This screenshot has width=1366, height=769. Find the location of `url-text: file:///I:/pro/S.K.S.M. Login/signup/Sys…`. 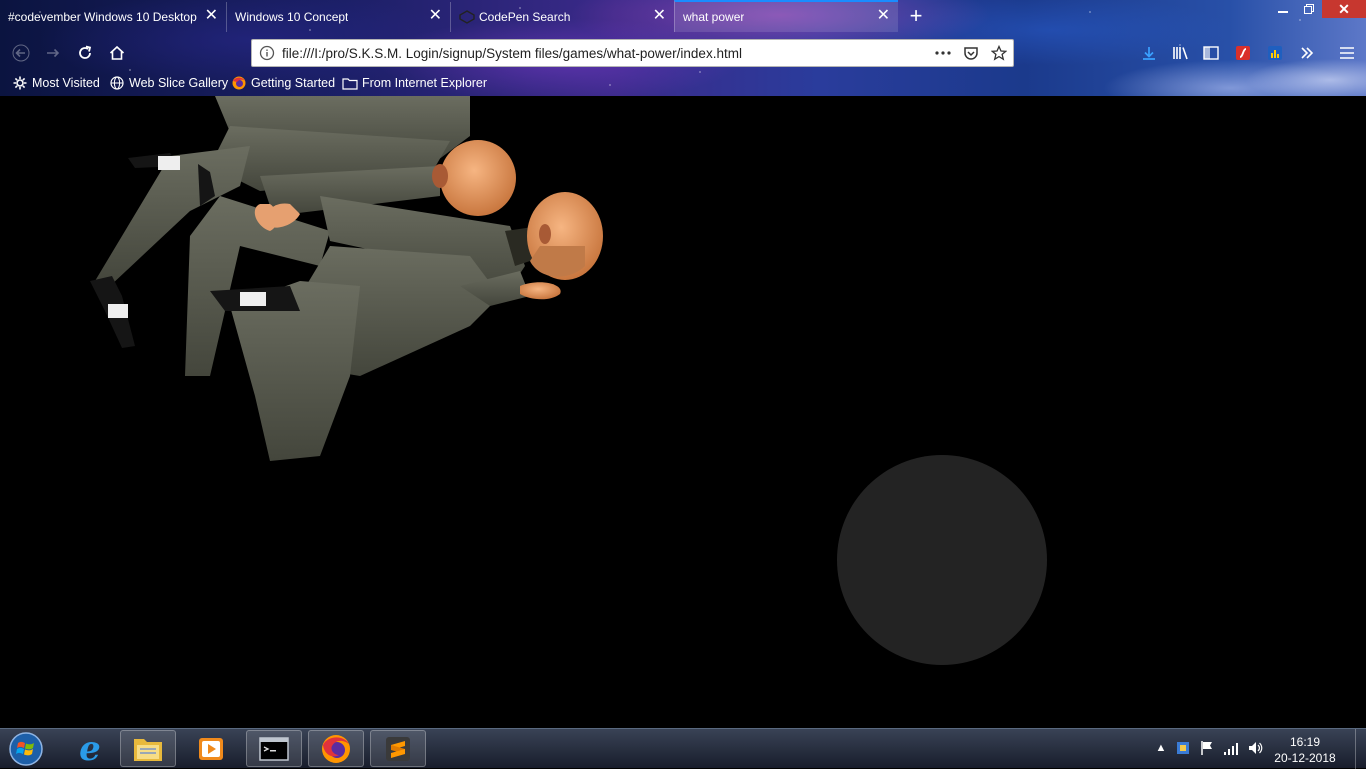

url-text: file:///I:/pro/S.K.S.M. Login/signup/Sys… is located at coordinates (605, 53).